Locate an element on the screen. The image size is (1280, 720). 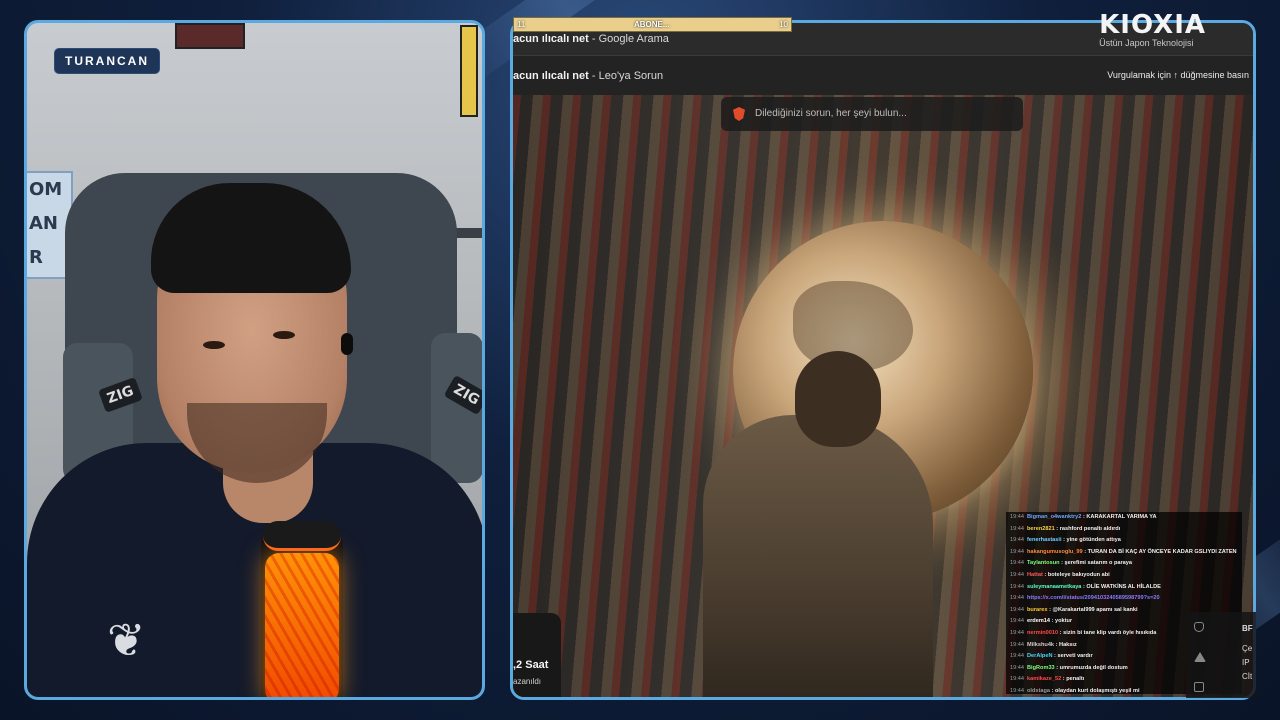
chat-username: hakangumusoglu_99 is located at coordinates (1055, 552).